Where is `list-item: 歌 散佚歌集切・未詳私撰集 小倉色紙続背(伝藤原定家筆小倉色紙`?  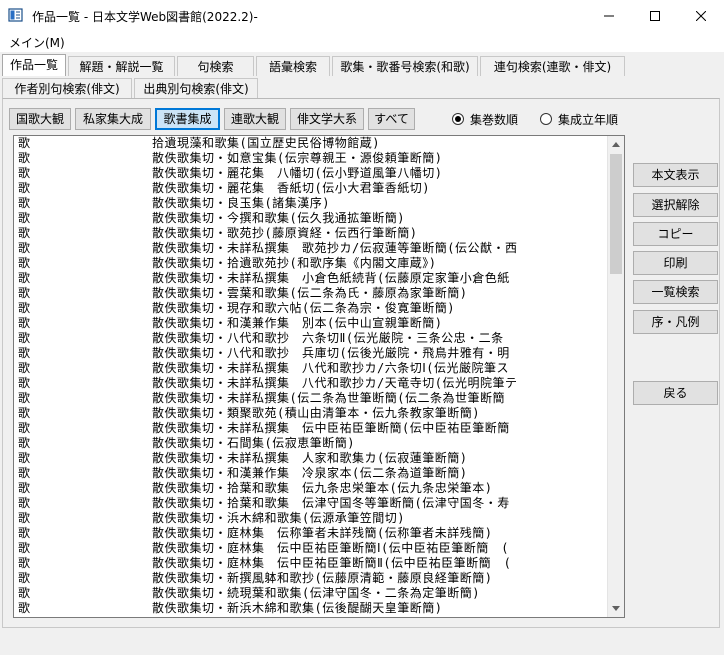
list-item: 歌 散佚歌集切・未詳私撰集 小倉色紙続背(伝藤原定家筆小倉色紙 is located at coordinates (311, 278).